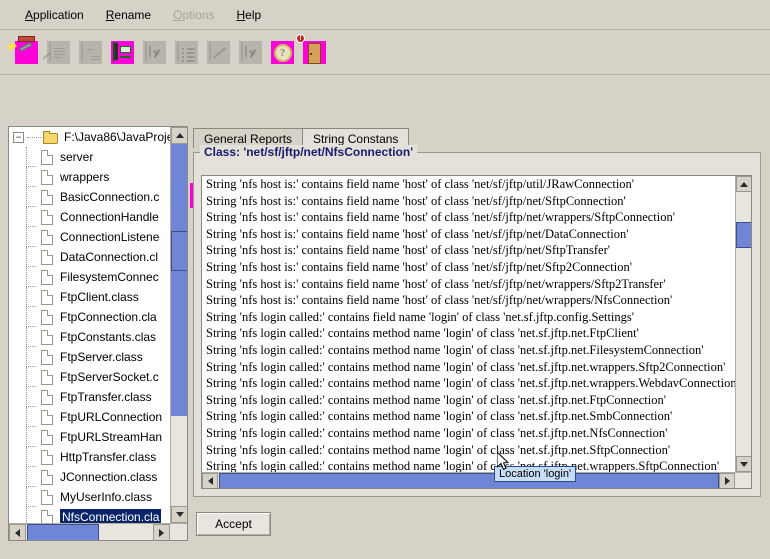 The width and height of the screenshot is (770, 559). I want to click on folder-icon, so click(51, 137).